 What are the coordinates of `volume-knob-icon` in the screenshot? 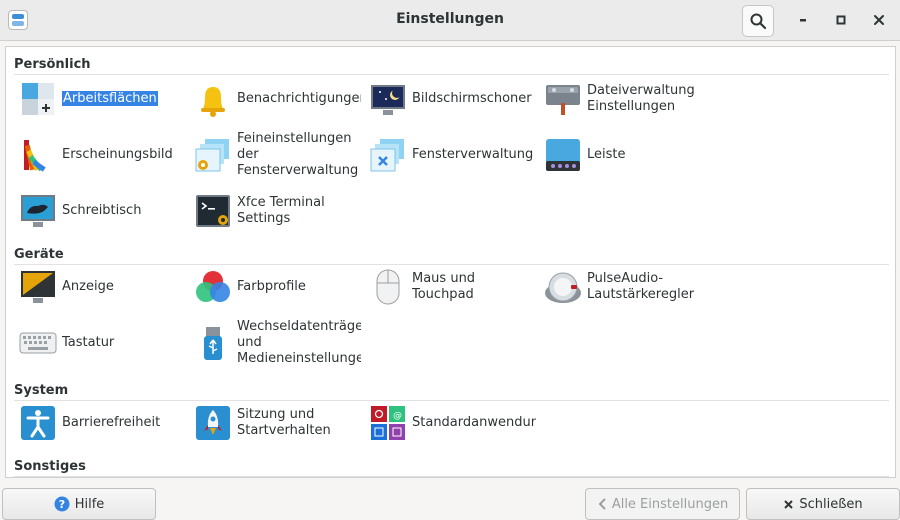 It's located at (563, 287).